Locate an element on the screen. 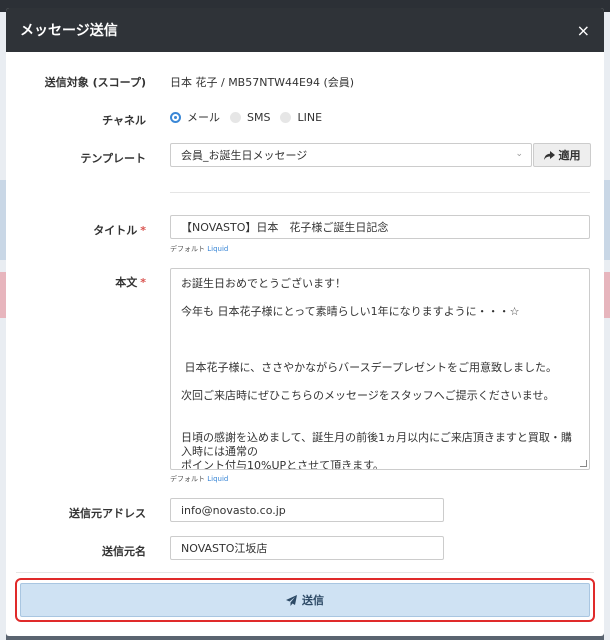 The width and height of the screenshot is (610, 640). body-line: 今年も 日本花子様にとって素晴らしい1年になりますように・・・☆ is located at coordinates (350, 311).